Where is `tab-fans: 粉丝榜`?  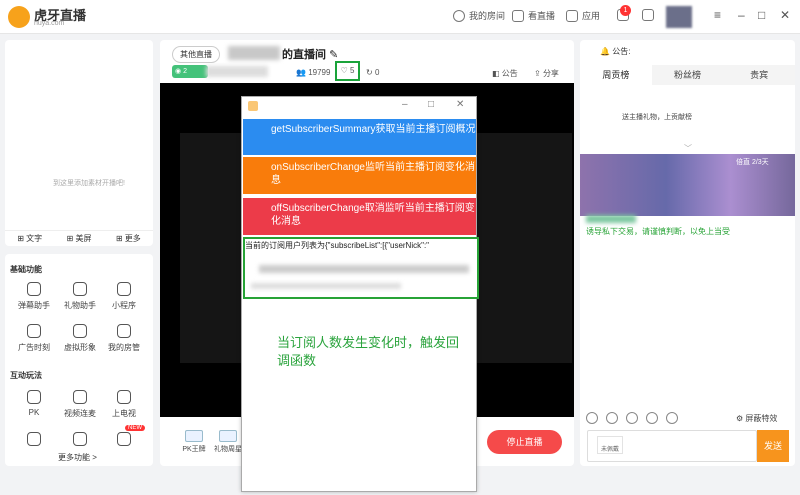 tab-fans: 粉丝榜 is located at coordinates (688, 75).